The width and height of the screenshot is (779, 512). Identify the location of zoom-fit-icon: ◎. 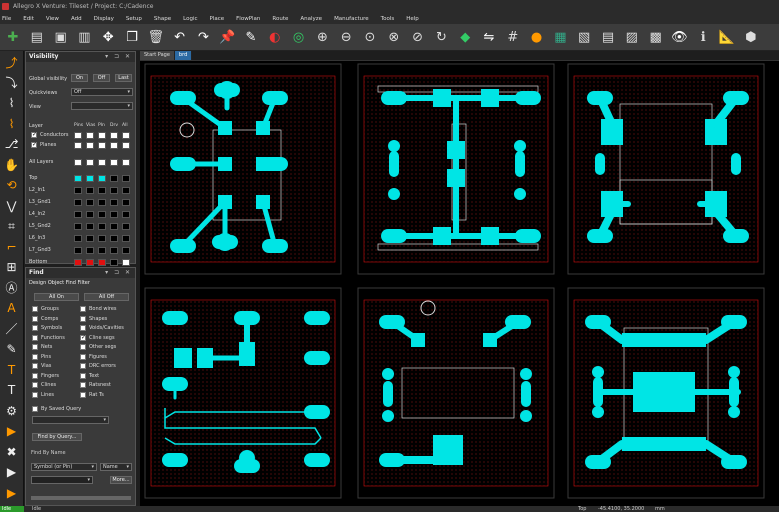
(299, 37).